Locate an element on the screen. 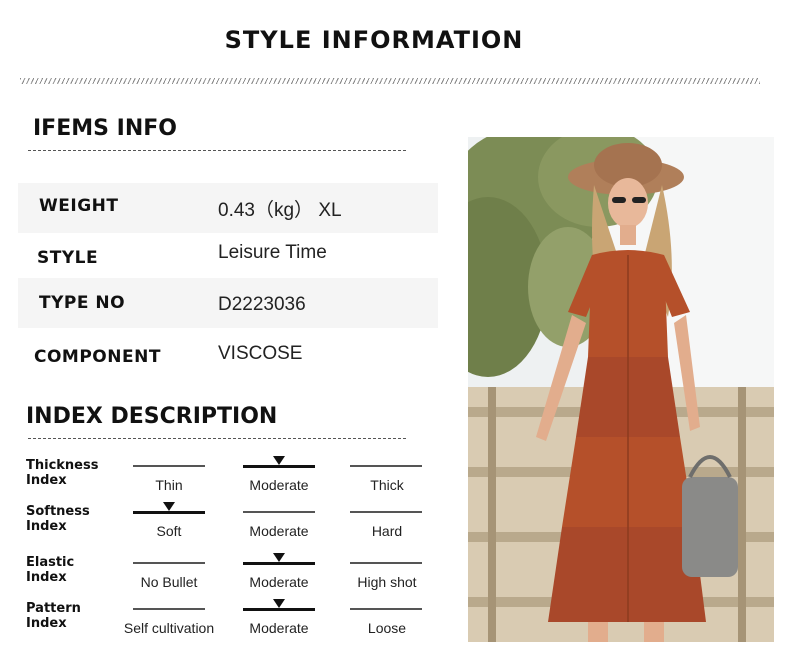 The width and height of the screenshot is (790, 664). index-label: Thickness Index is located at coordinates (62, 473).